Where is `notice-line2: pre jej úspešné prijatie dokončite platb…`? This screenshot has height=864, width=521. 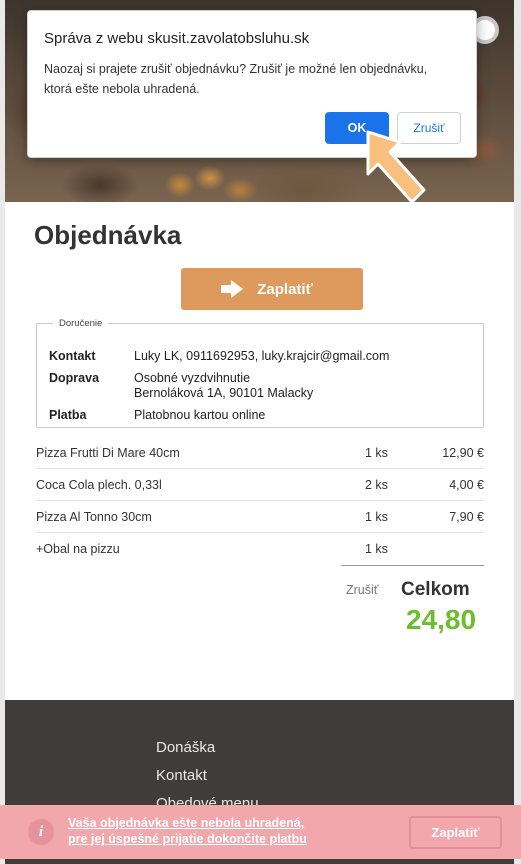 notice-line2: pre jej úspešné prijatie dokončite platb… is located at coordinates (187, 839).